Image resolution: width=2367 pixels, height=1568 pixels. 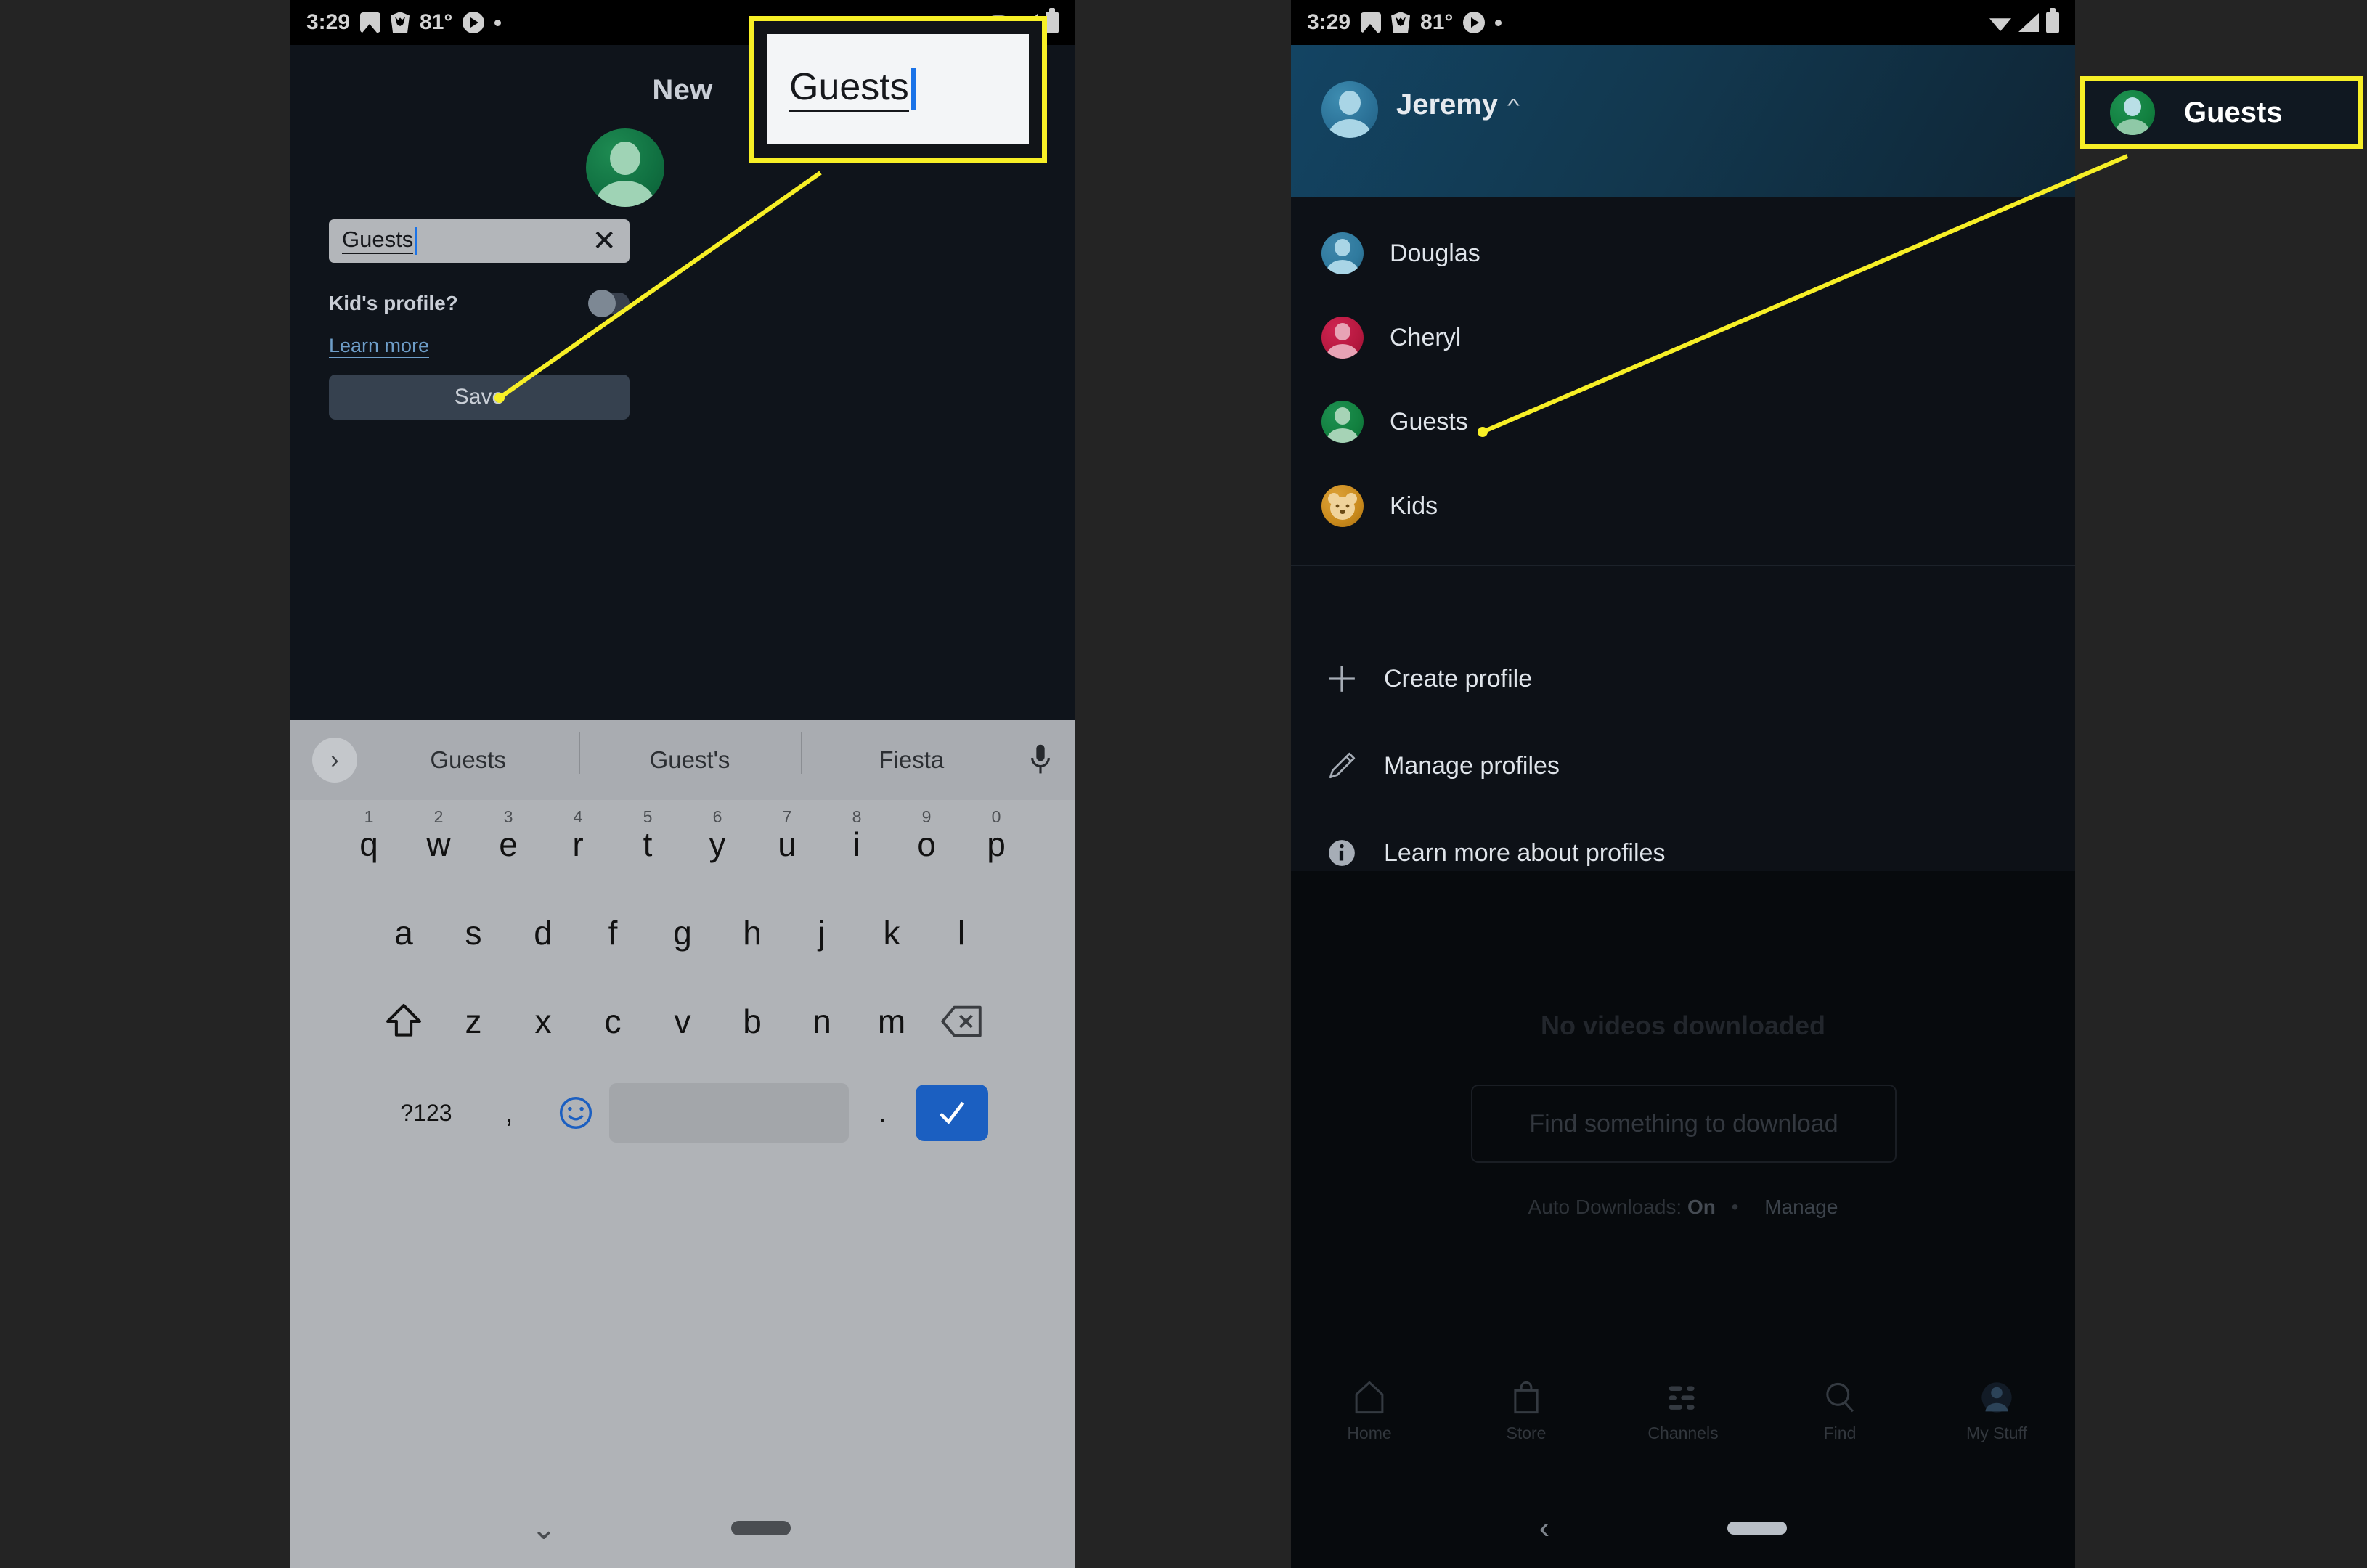 What do you see at coordinates (379, 347) in the screenshot?
I see `learn-more-link: Learn more` at bounding box center [379, 347].